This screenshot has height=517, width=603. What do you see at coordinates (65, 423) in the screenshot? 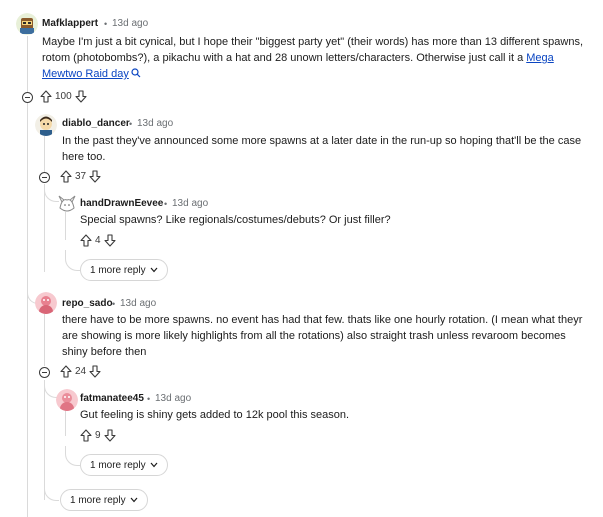
I see `thread-line-fatmanatee` at bounding box center [65, 423].